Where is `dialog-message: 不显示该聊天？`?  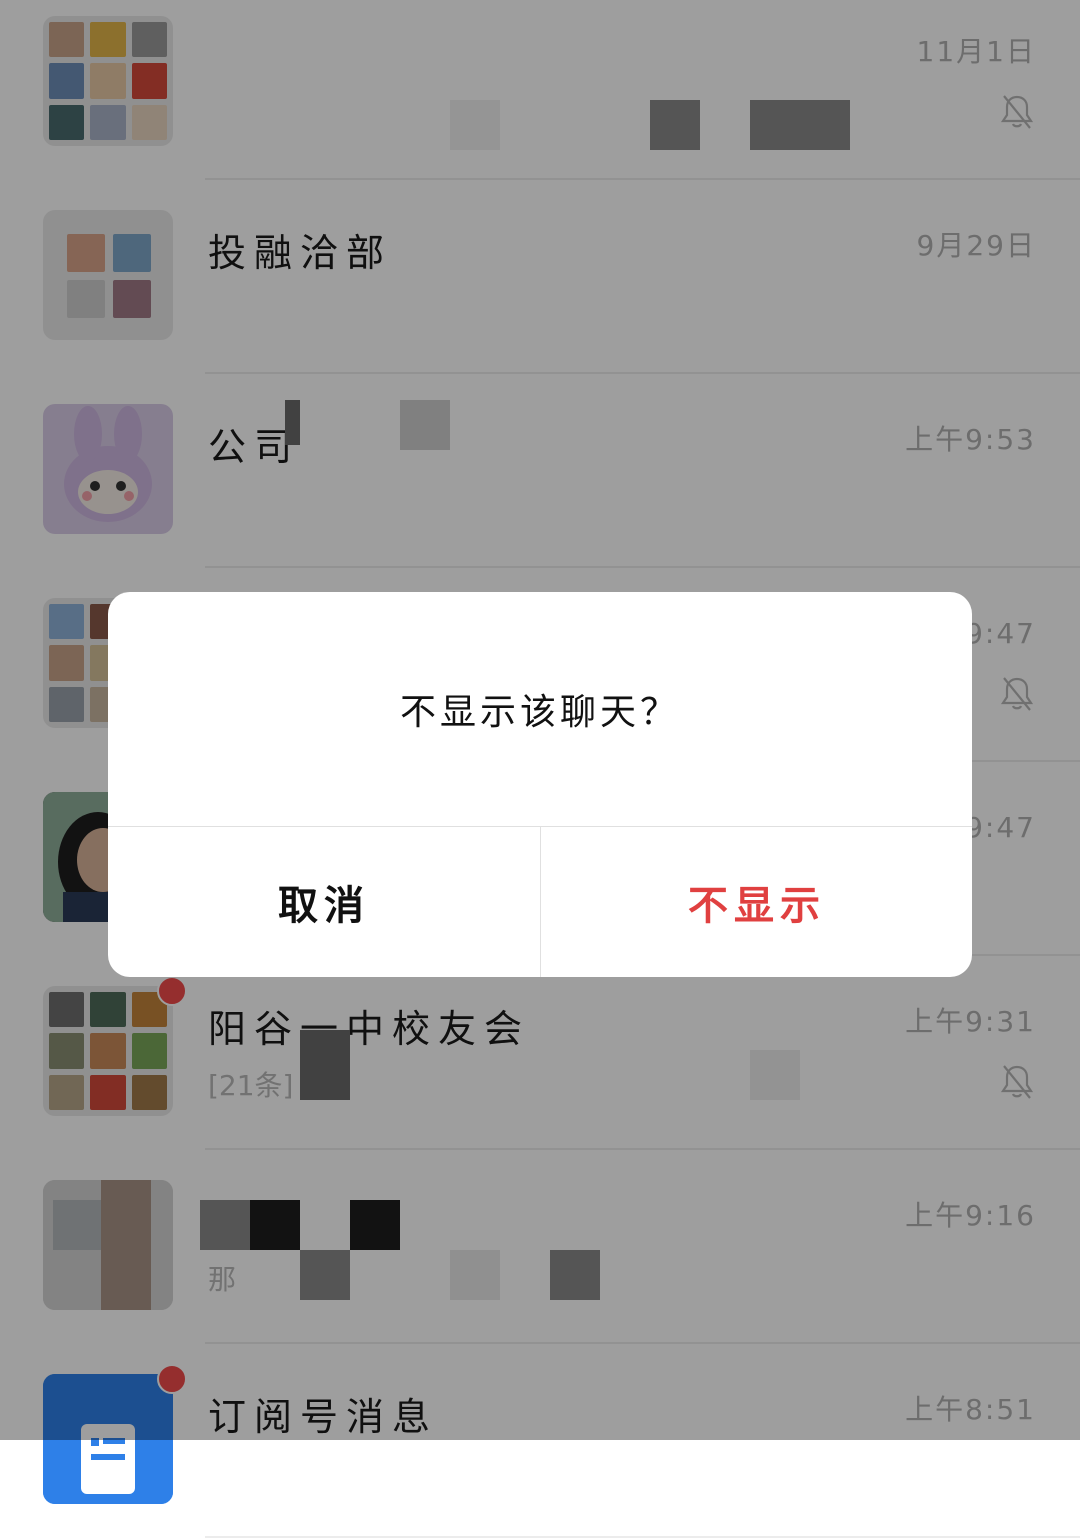
dialog-message: 不显示该聊天？ is located at coordinates (539, 712).